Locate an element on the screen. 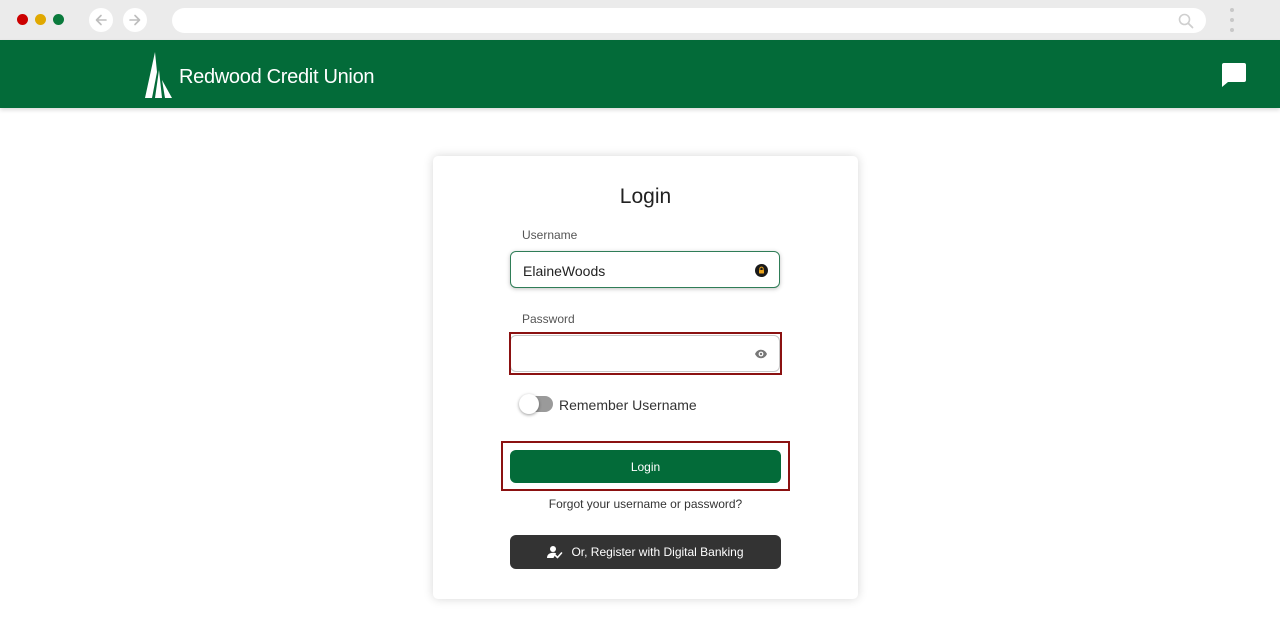 The height and width of the screenshot is (620, 1280). username-input: ElaineWoods is located at coordinates (645, 269).